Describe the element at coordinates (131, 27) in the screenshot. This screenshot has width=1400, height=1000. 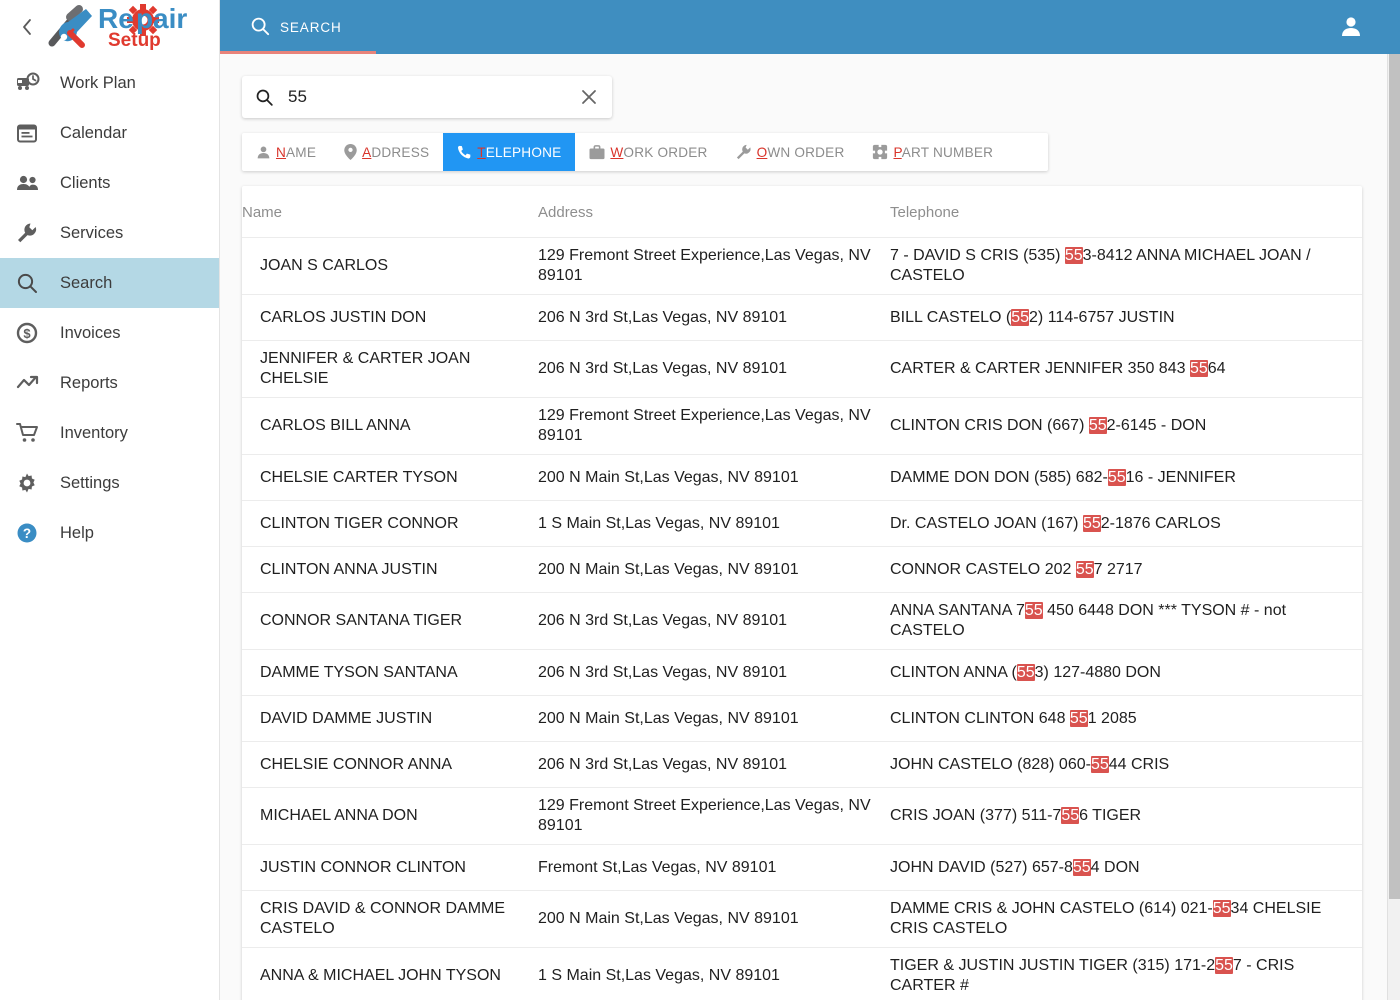
I see `app-logo: Re p air Setup` at that location.